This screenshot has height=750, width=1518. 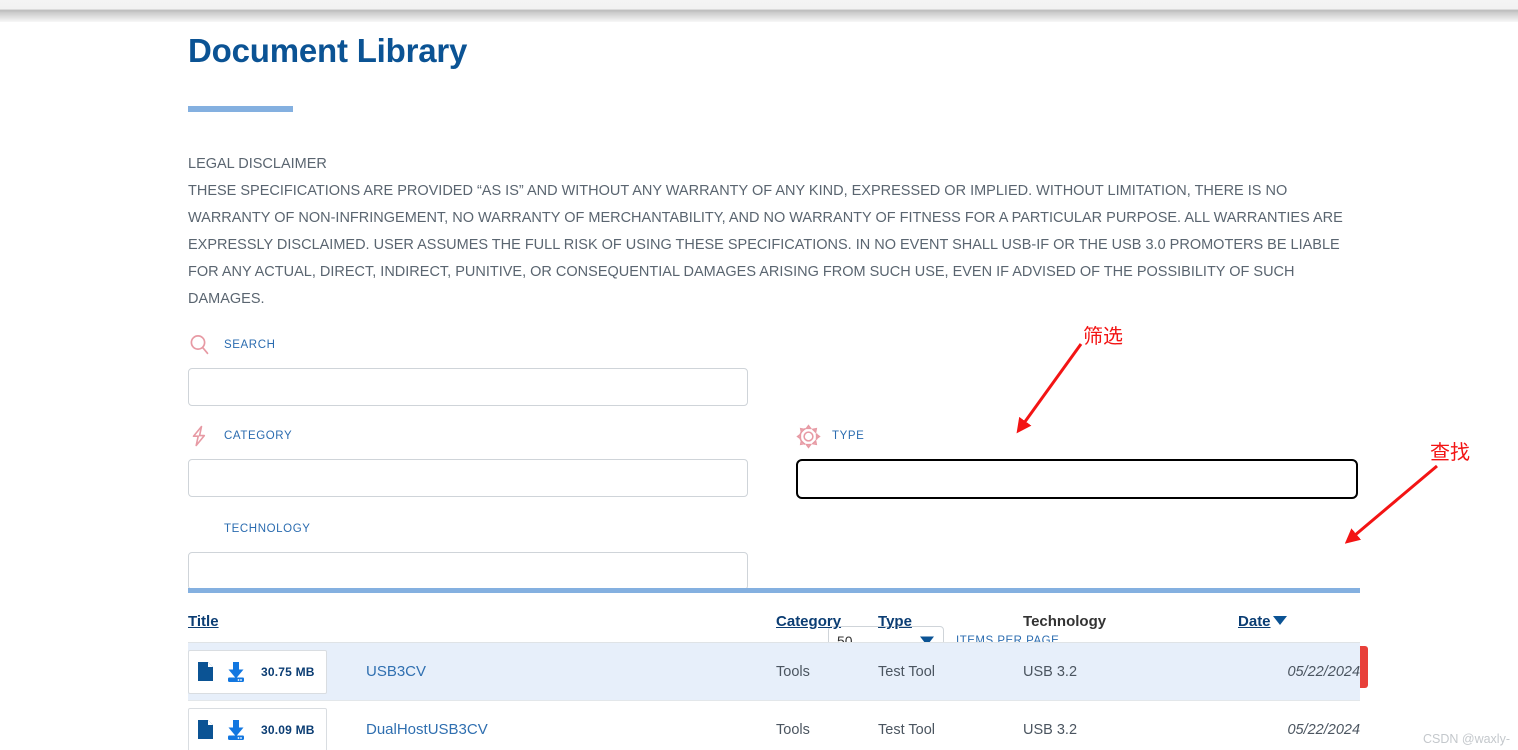 What do you see at coordinates (1299, 624) in the screenshot?
I see `header-date: Date` at bounding box center [1299, 624].